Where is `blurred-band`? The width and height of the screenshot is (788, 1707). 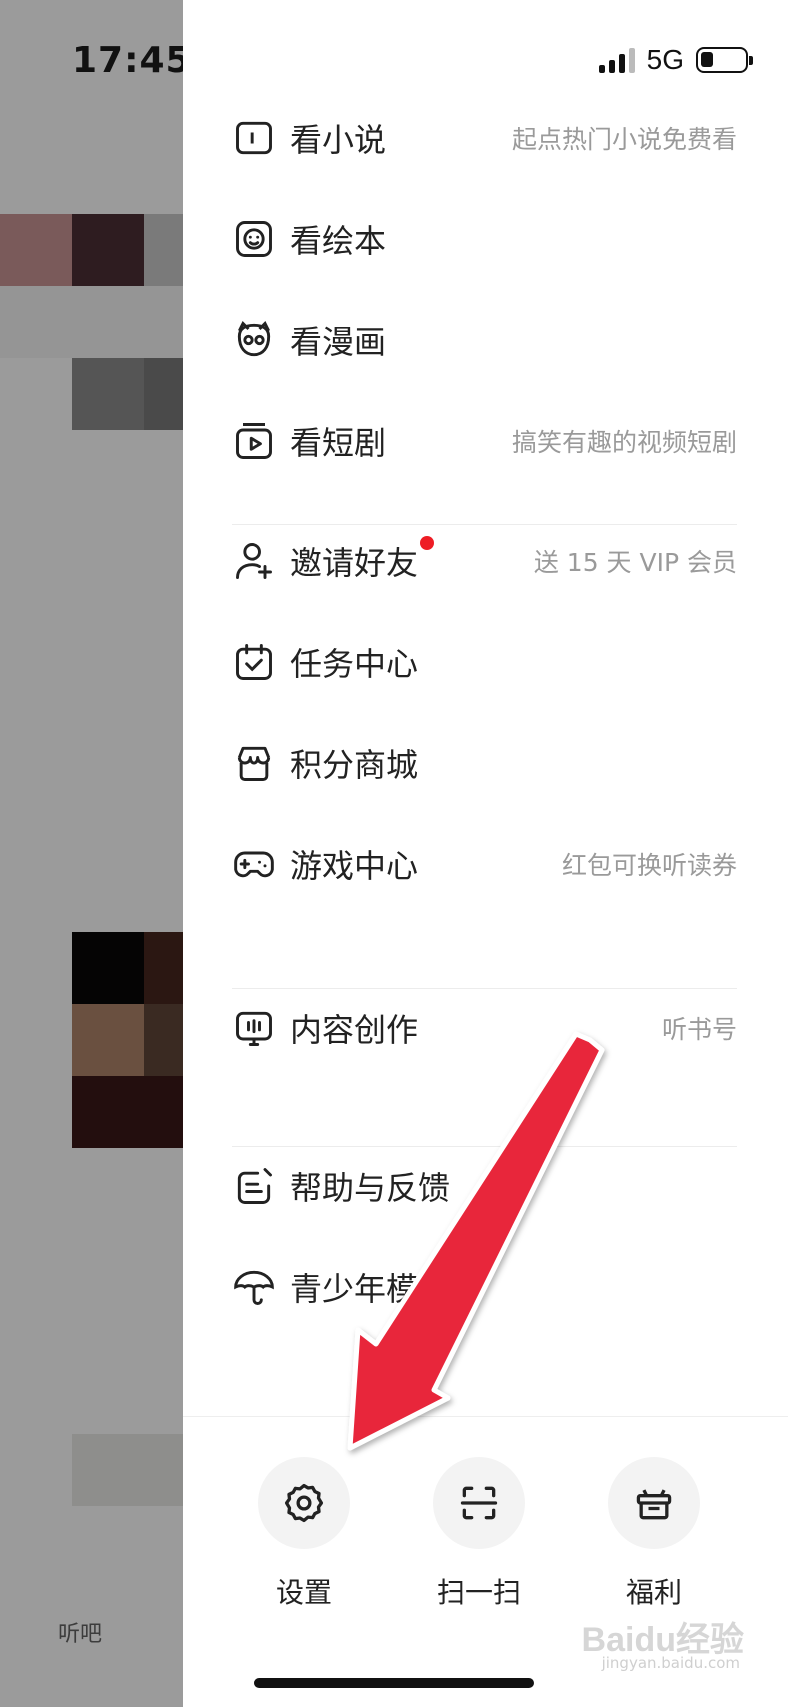 blurred-band is located at coordinates (95, 322).